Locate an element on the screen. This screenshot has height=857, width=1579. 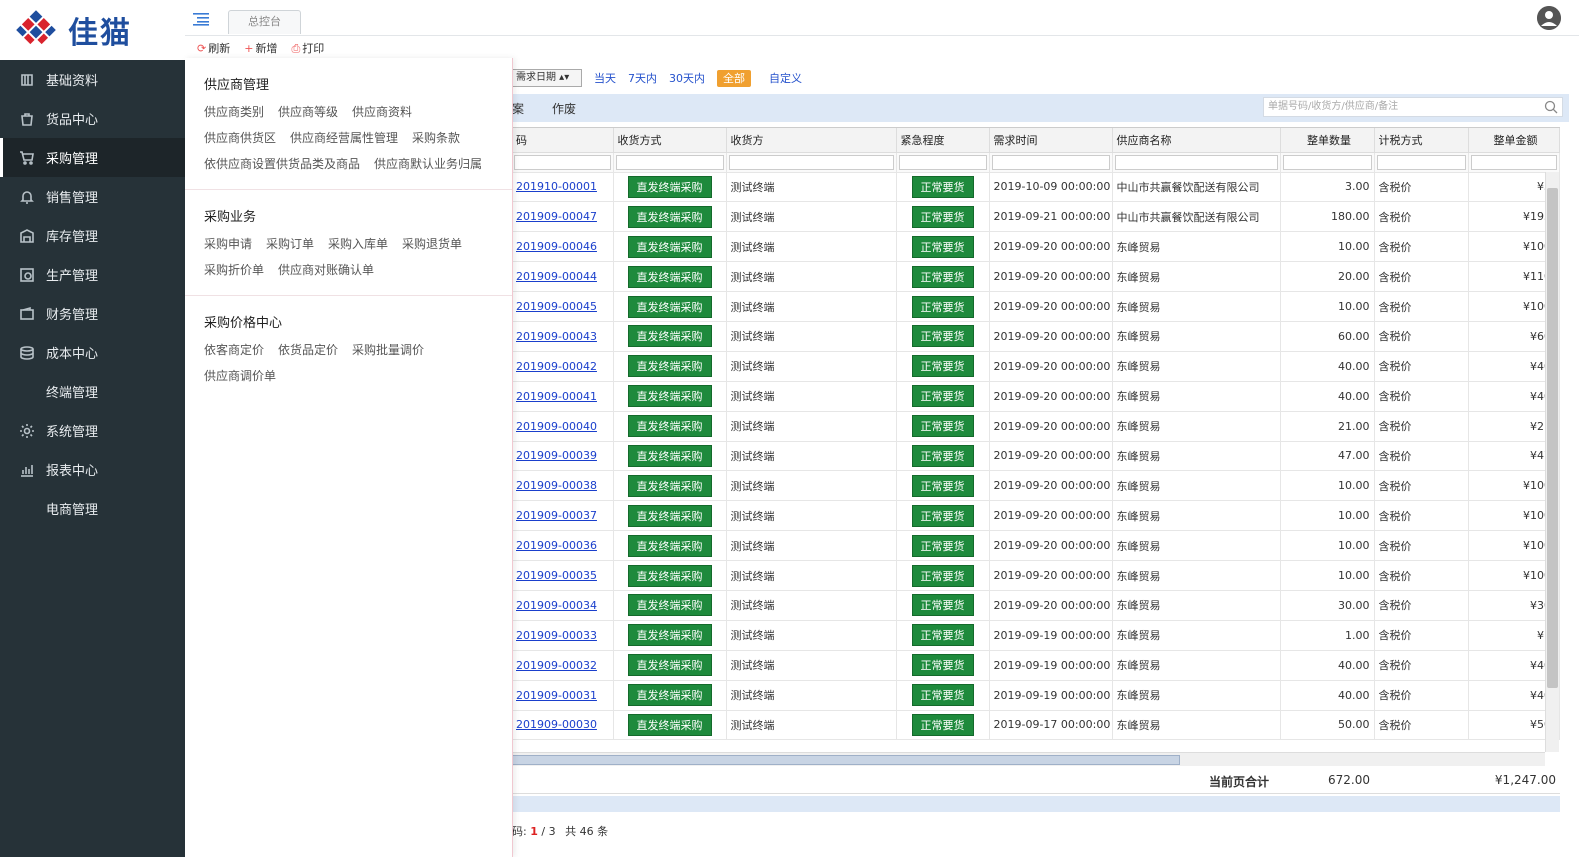
menu-link: 采购条款 is located at coordinates (436, 138).